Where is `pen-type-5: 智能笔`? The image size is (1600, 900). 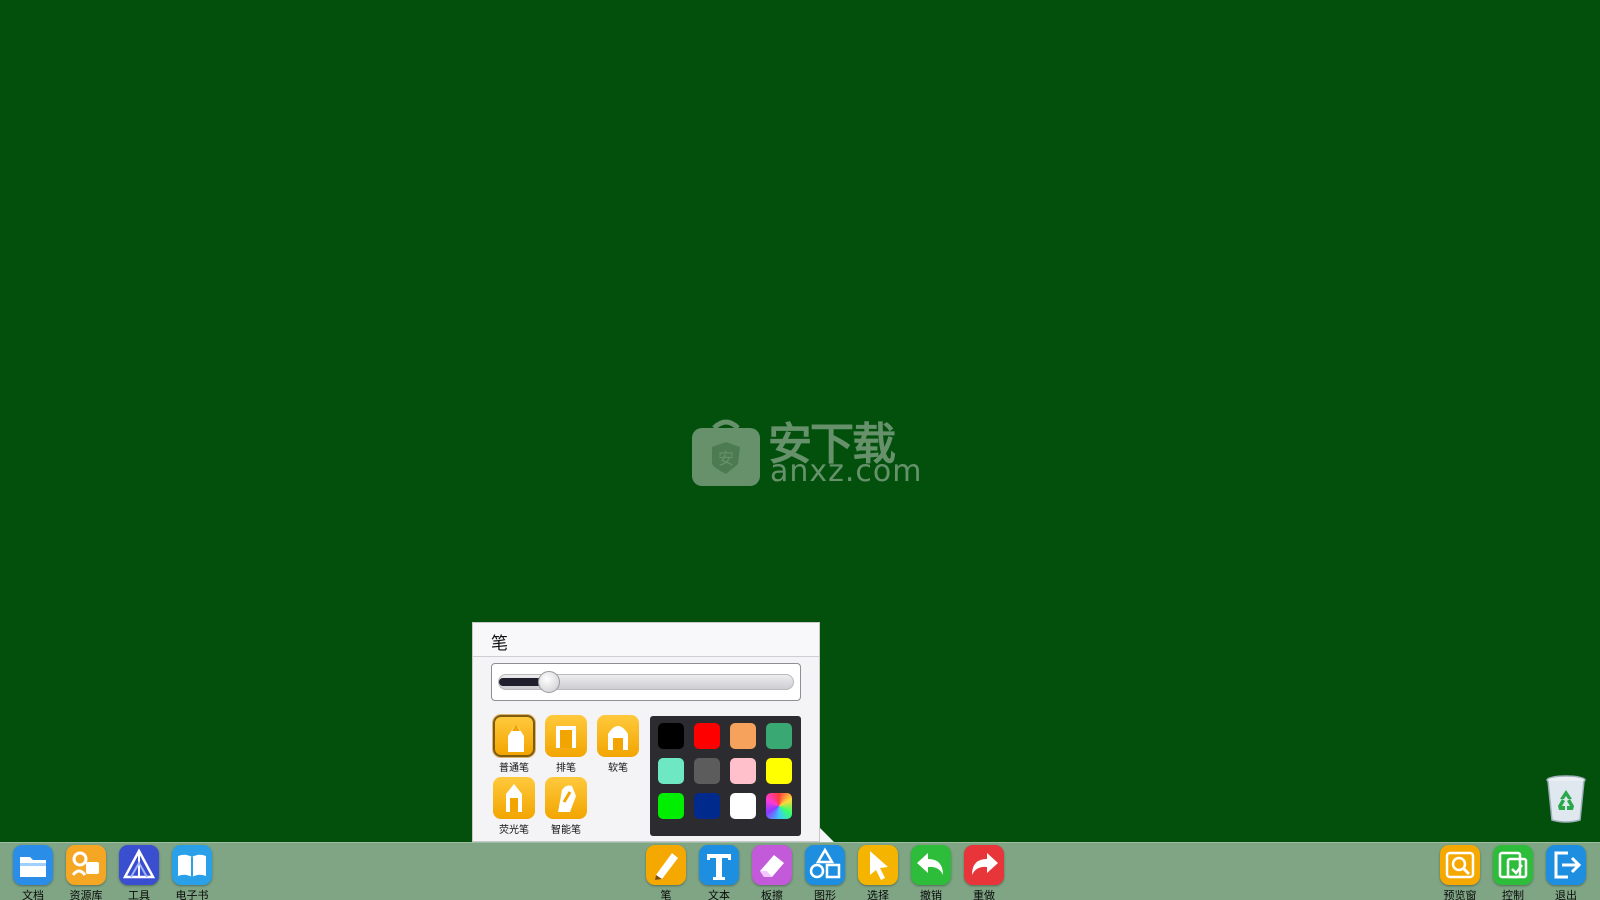
pen-type-5: 智能笔 is located at coordinates (566, 806).